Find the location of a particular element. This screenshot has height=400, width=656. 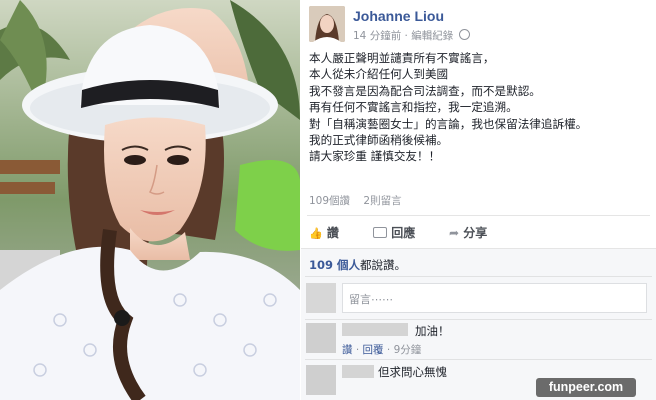

post-header: Johanne Liou 14 分鐘前 · 編輯紀錄 is located at coordinates (478, 26).